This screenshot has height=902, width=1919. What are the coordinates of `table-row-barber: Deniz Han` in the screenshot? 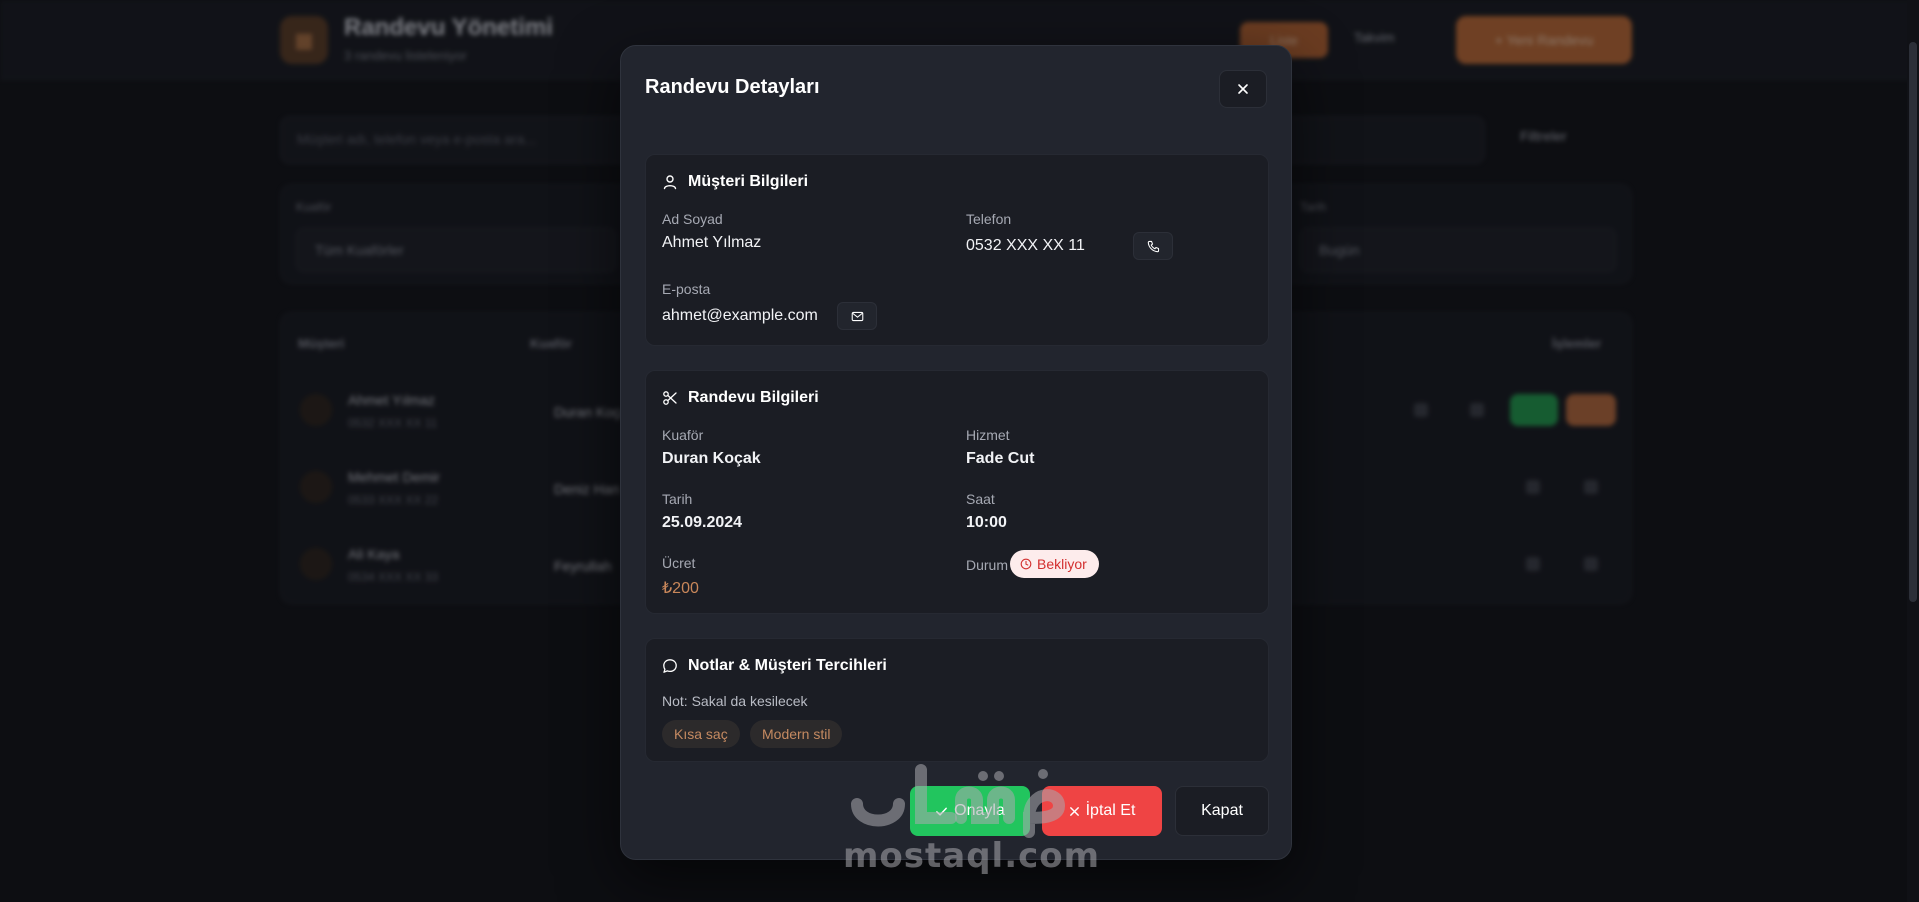 It's located at (587, 489).